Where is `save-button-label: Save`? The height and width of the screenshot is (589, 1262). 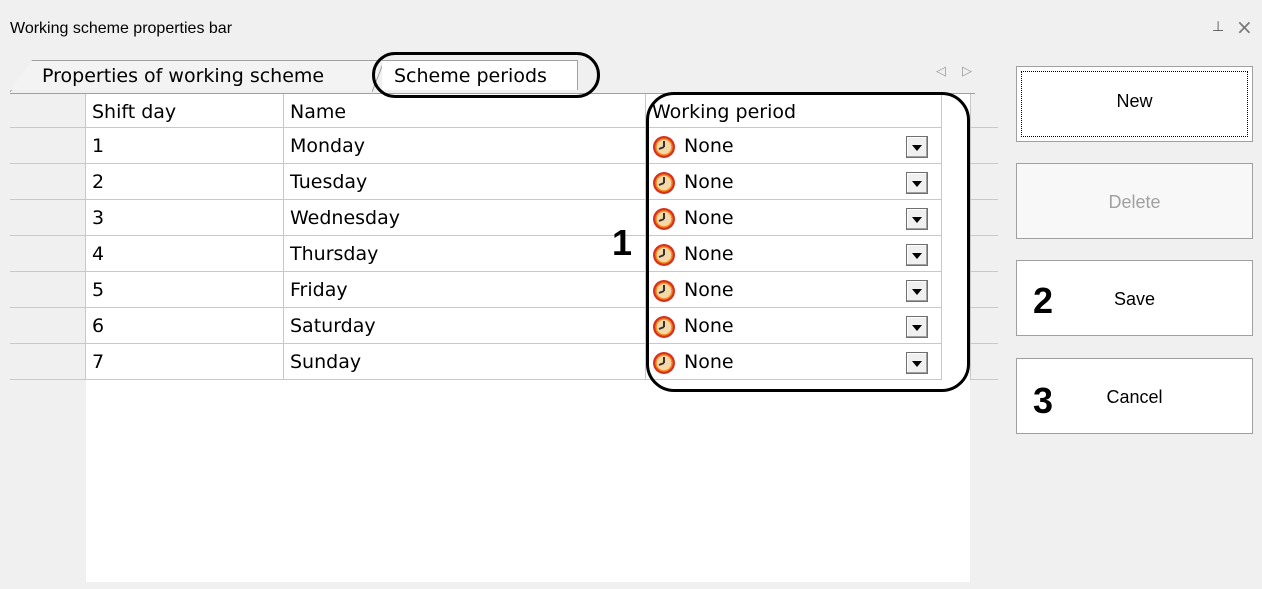 save-button-label: Save is located at coordinates (1134, 299).